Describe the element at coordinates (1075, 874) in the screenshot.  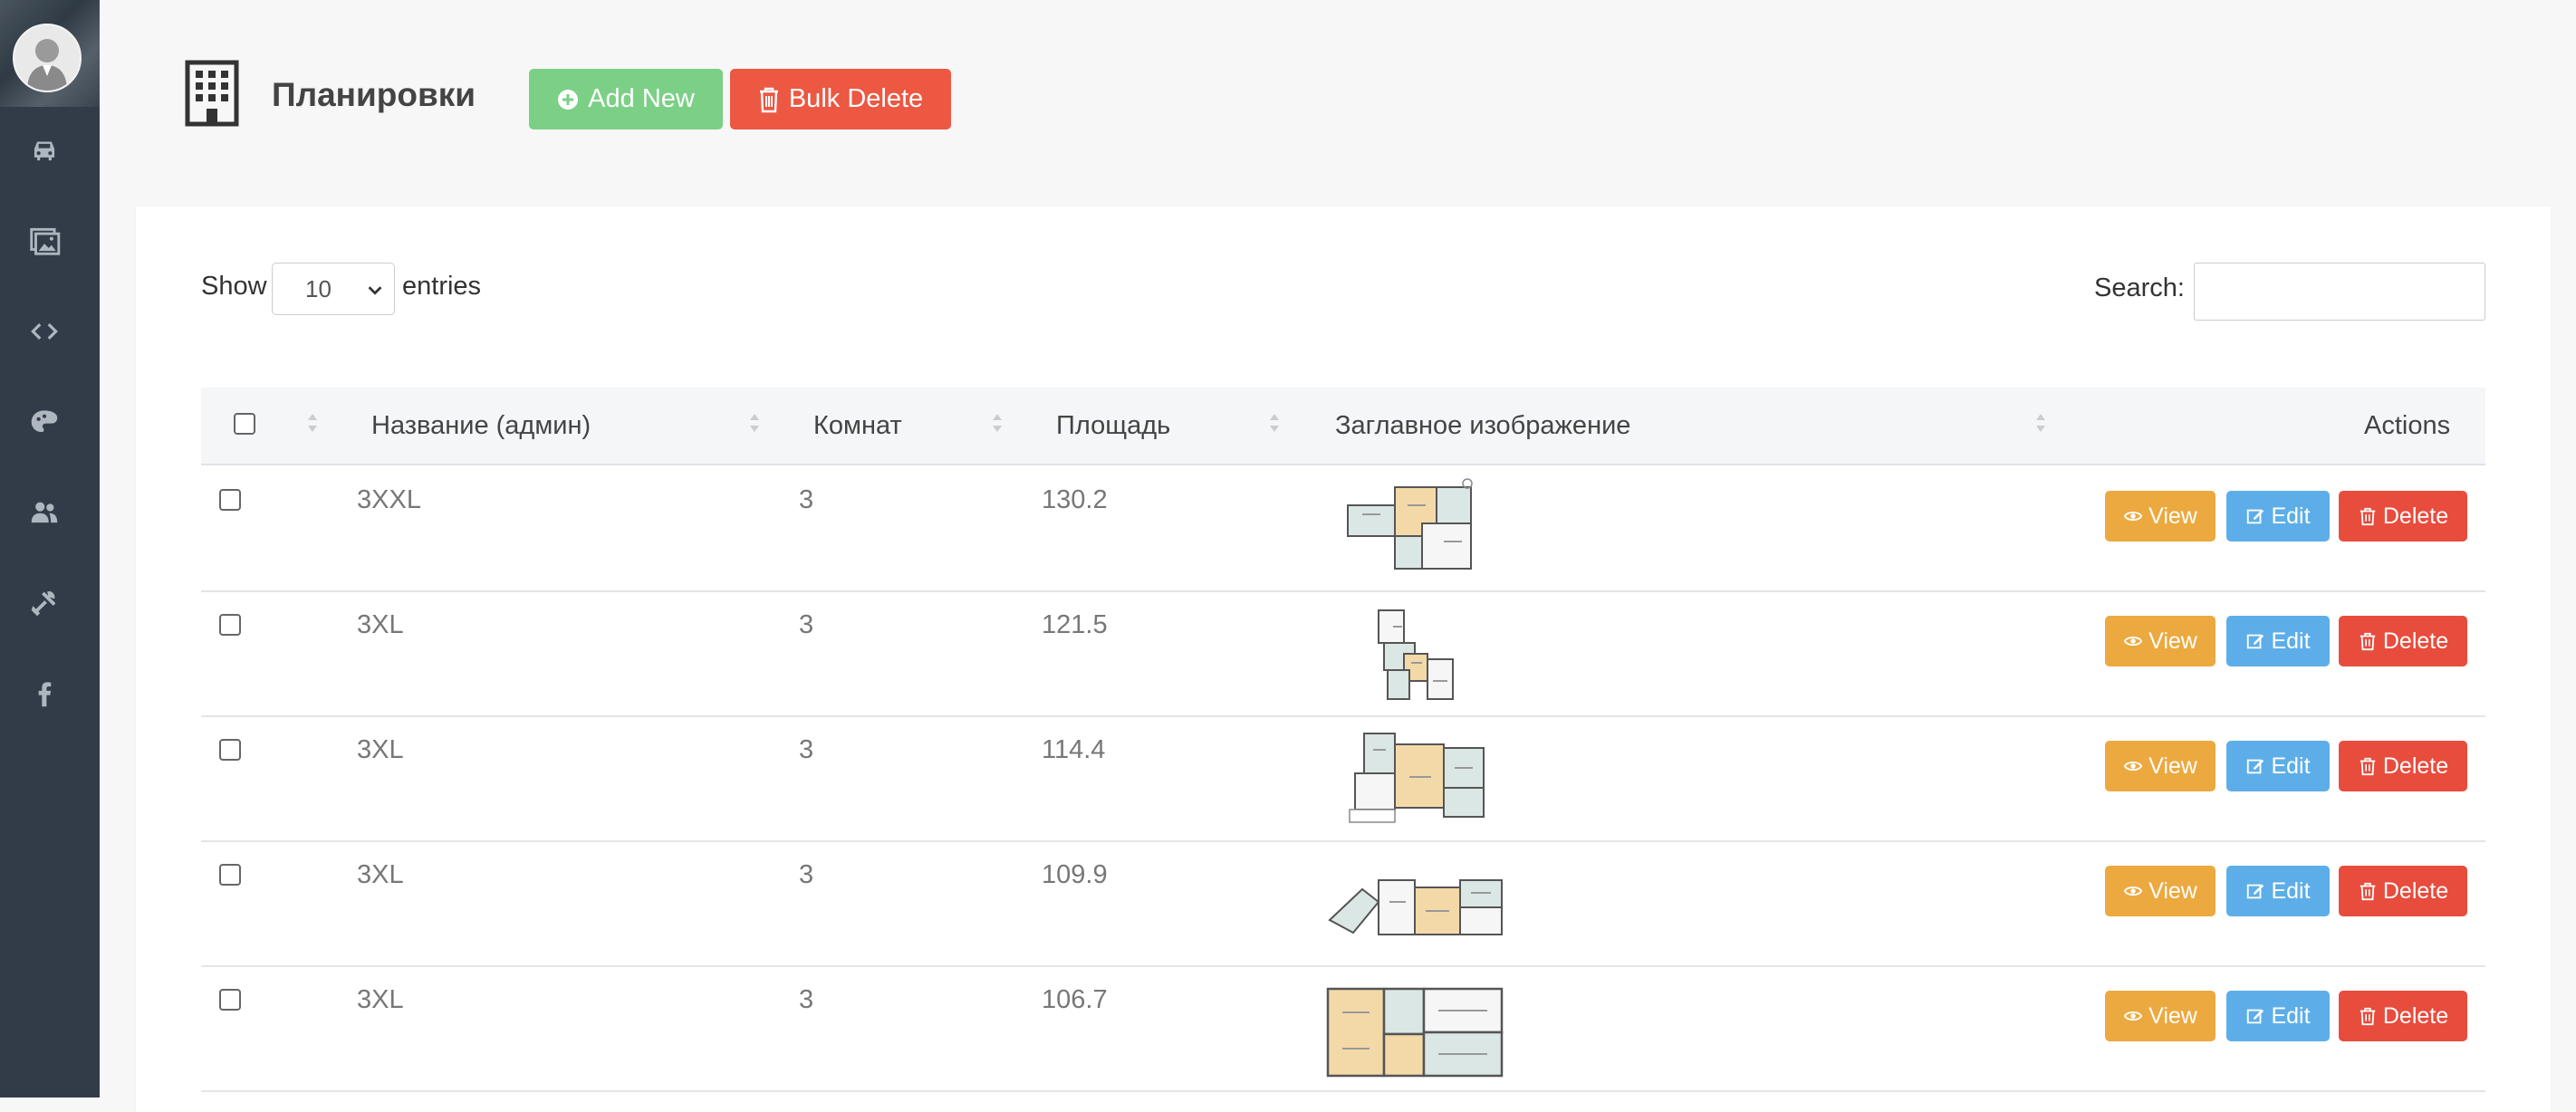
I see `row-area: 109.9` at that location.